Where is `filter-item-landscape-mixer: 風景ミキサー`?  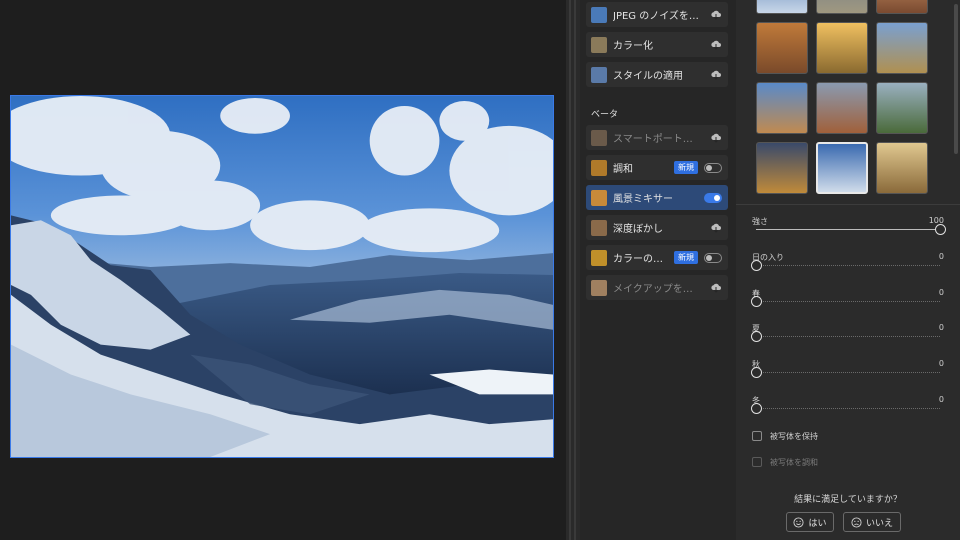 filter-item-landscape-mixer: 風景ミキサー is located at coordinates (657, 197).